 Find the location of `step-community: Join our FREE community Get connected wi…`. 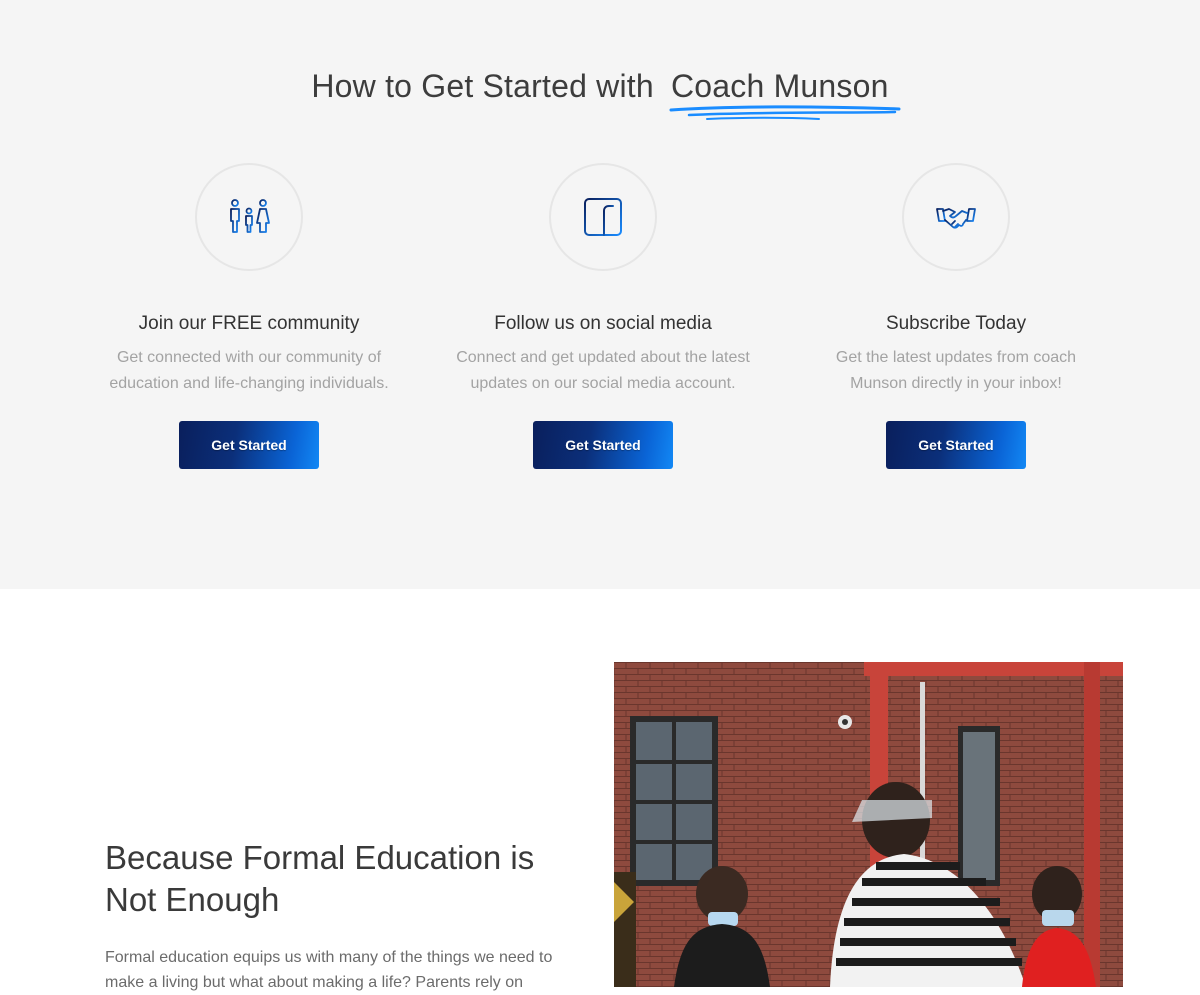

step-community: Join our FREE community Get connected wi… is located at coordinates (249, 316).